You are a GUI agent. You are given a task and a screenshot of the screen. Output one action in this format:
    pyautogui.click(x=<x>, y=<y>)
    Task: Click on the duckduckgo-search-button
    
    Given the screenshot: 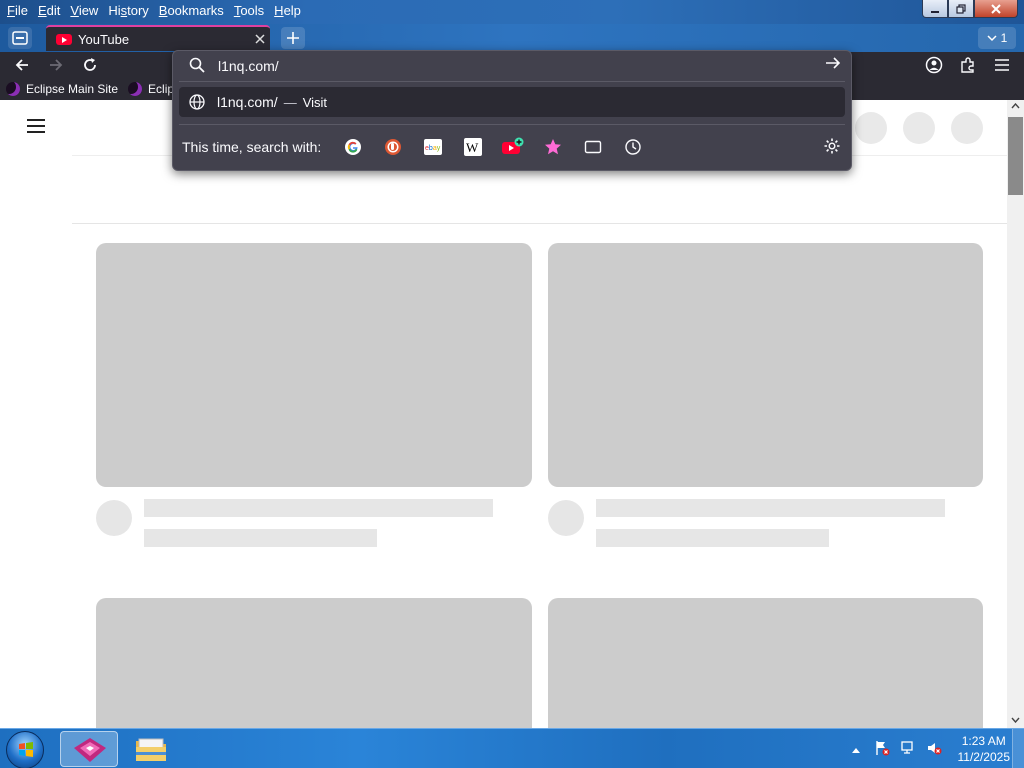 What is the action you would take?
    pyautogui.click(x=393, y=147)
    